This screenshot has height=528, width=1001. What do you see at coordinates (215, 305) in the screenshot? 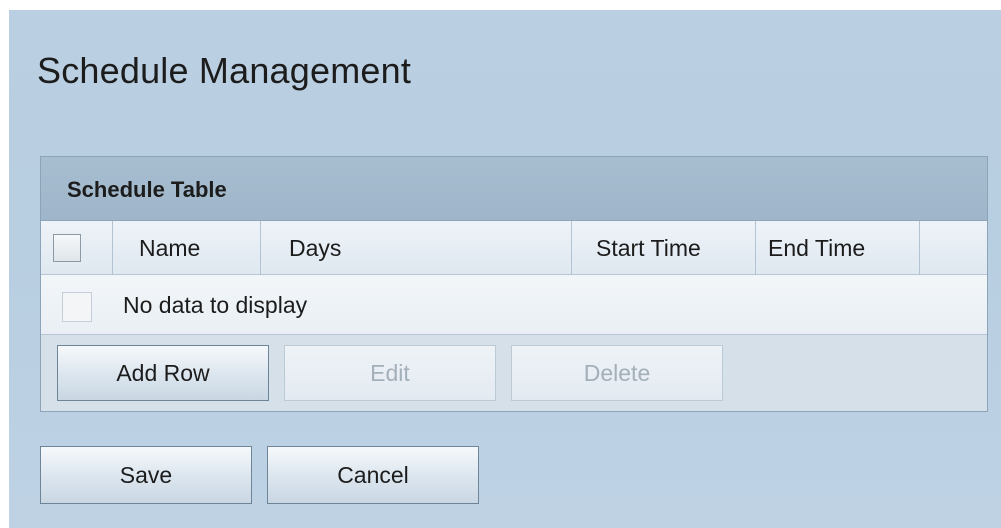
I see `empty-message: No data to display` at bounding box center [215, 305].